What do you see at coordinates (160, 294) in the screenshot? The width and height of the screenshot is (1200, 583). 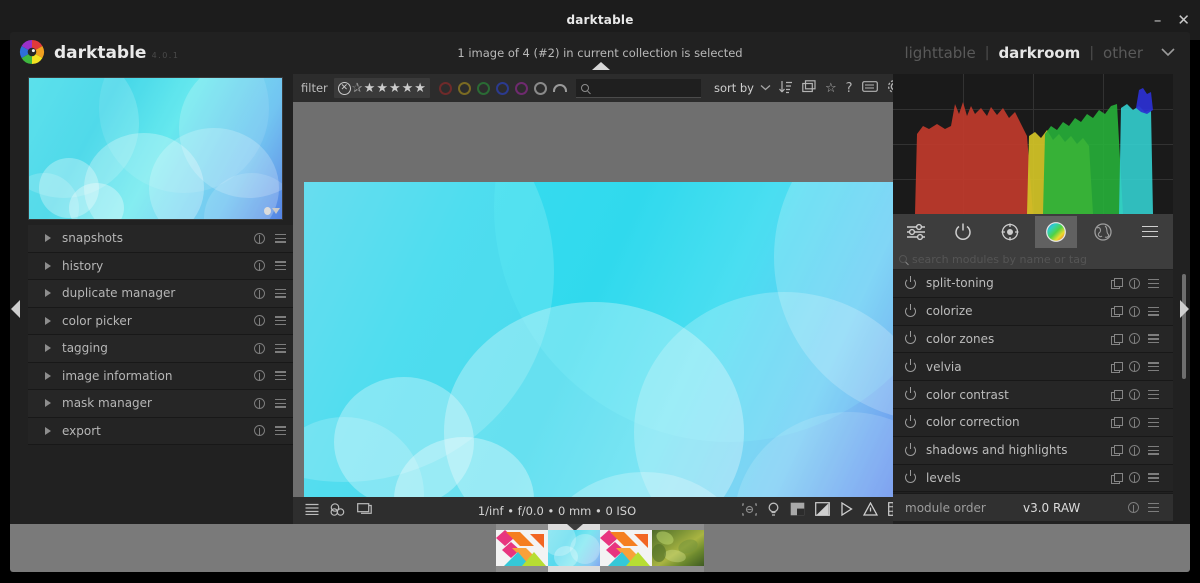 I see `sidebar-item-duplicate-manager: duplicate manager` at bounding box center [160, 294].